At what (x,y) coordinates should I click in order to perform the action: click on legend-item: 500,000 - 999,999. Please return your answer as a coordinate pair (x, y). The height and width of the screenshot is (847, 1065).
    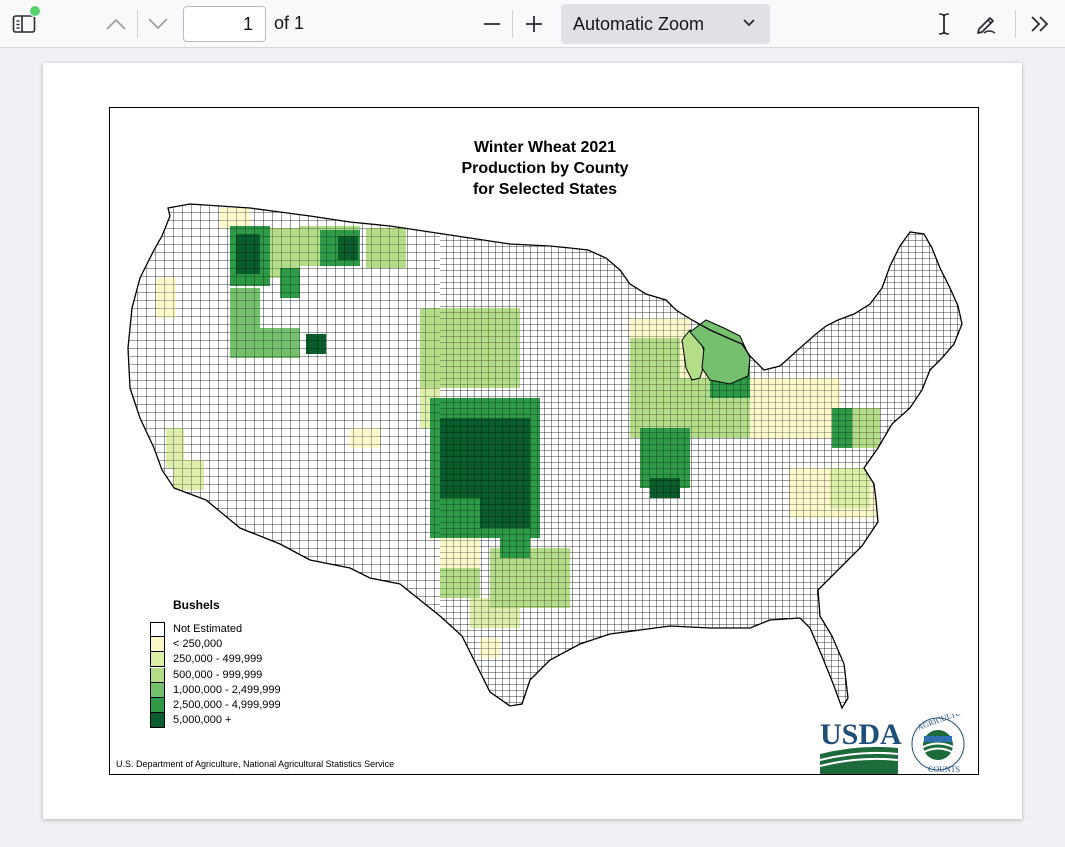
    Looking at the image, I should click on (206, 675).